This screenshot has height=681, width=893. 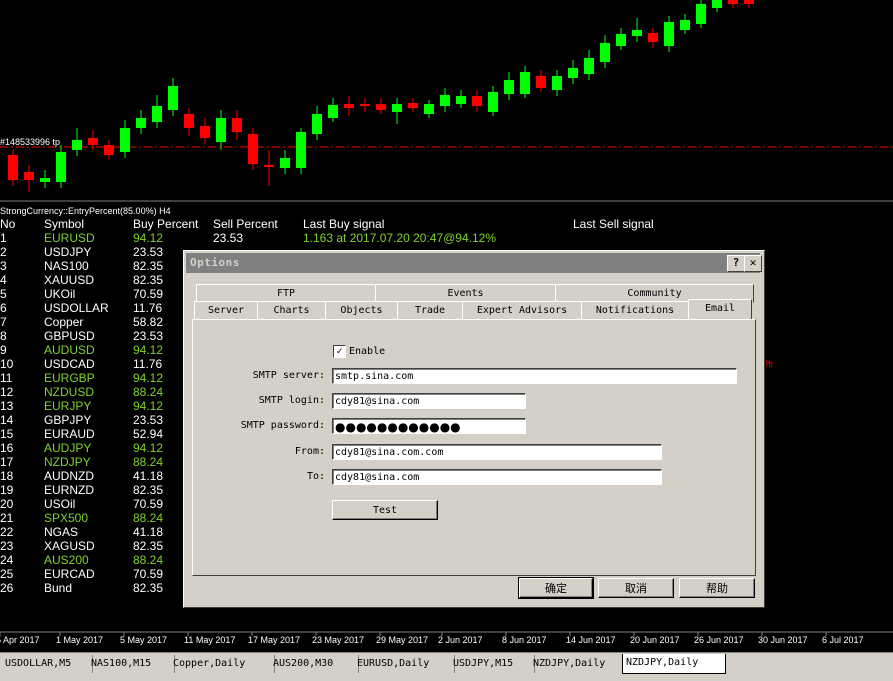 What do you see at coordinates (148, 364) in the screenshot?
I see `row-buy-percent: 11.76` at bounding box center [148, 364].